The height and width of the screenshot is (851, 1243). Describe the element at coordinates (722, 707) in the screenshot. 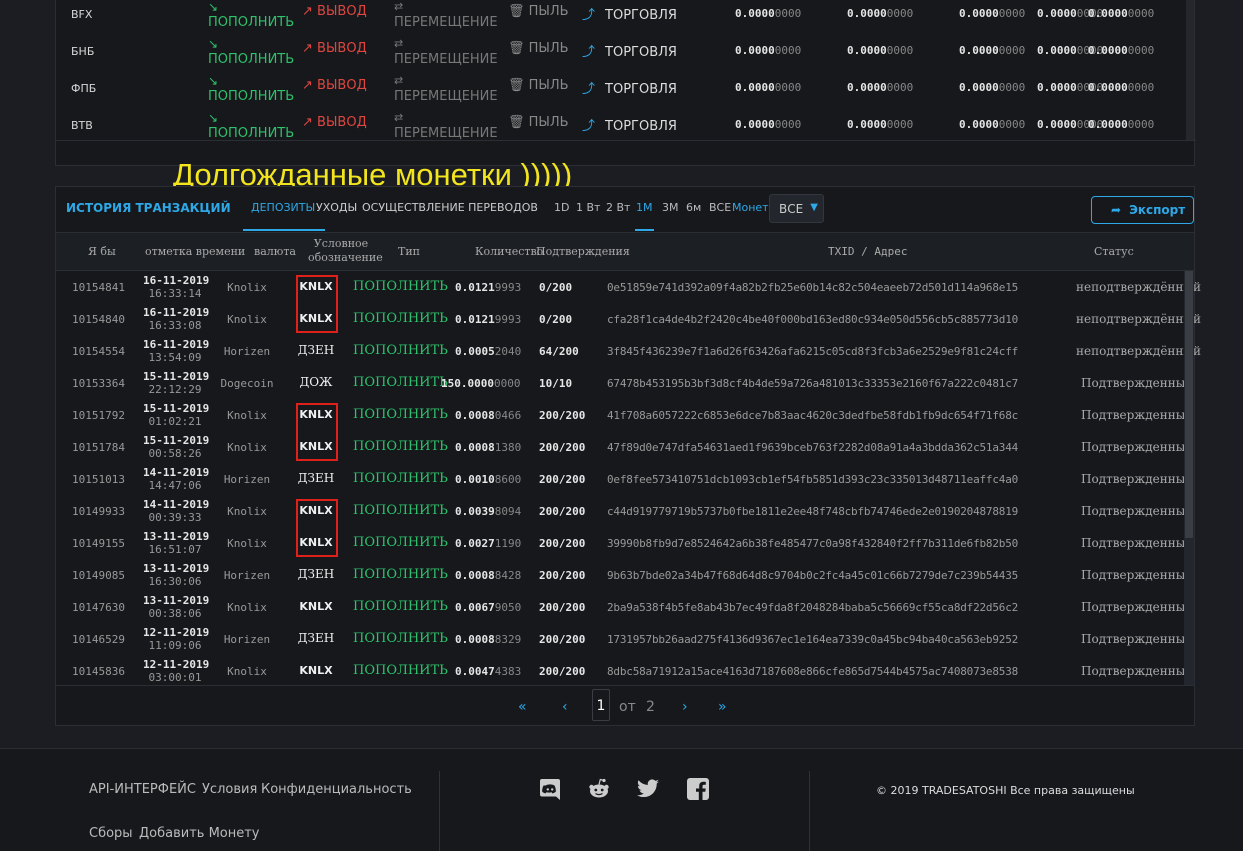

I see `last-page-button: »` at that location.